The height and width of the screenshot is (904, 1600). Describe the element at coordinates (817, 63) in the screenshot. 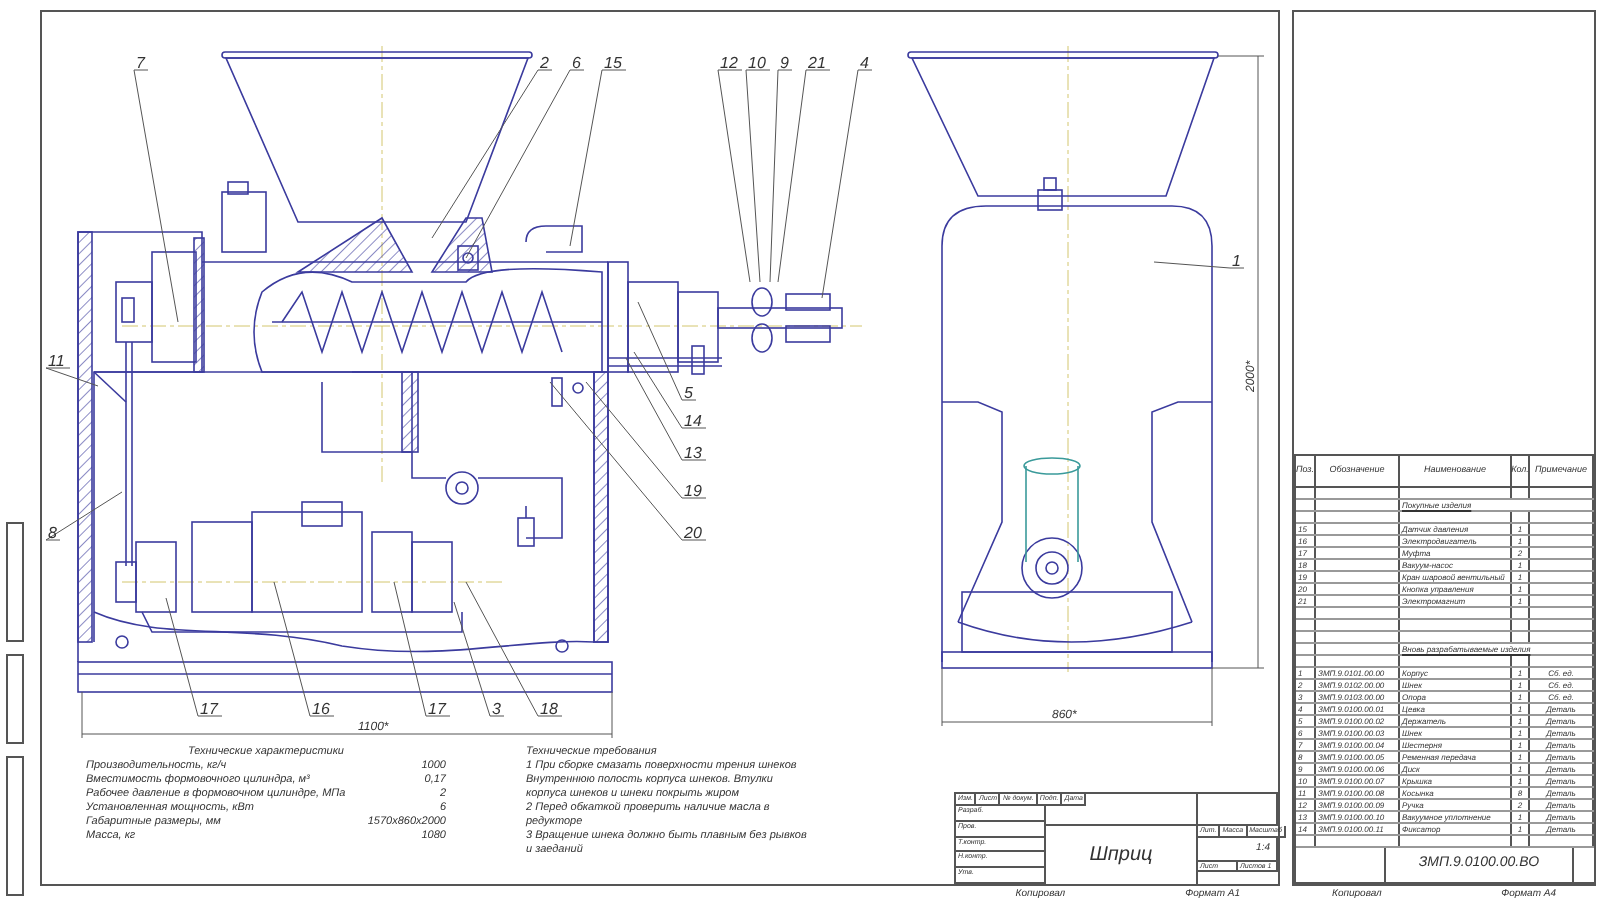

I see `part-number-label: 21` at that location.